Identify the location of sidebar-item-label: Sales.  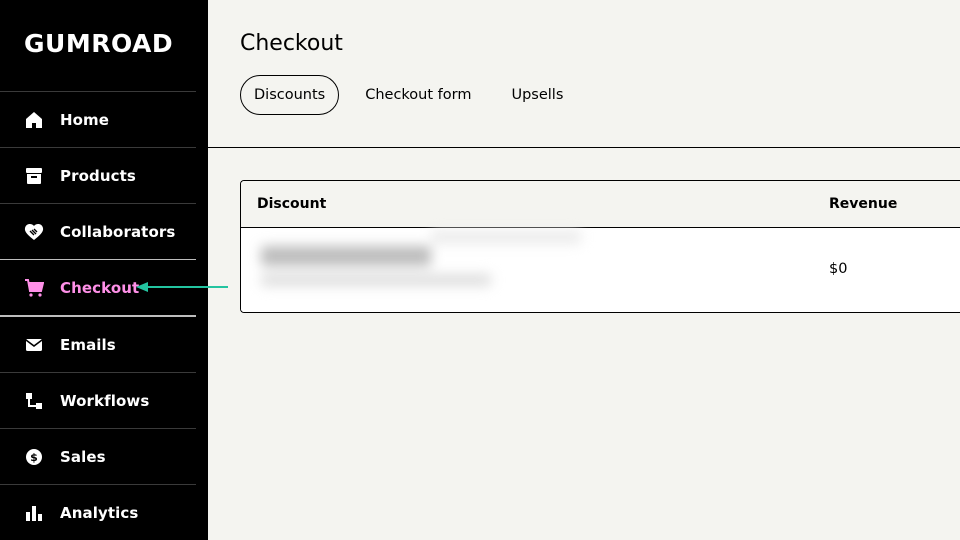
(83, 456).